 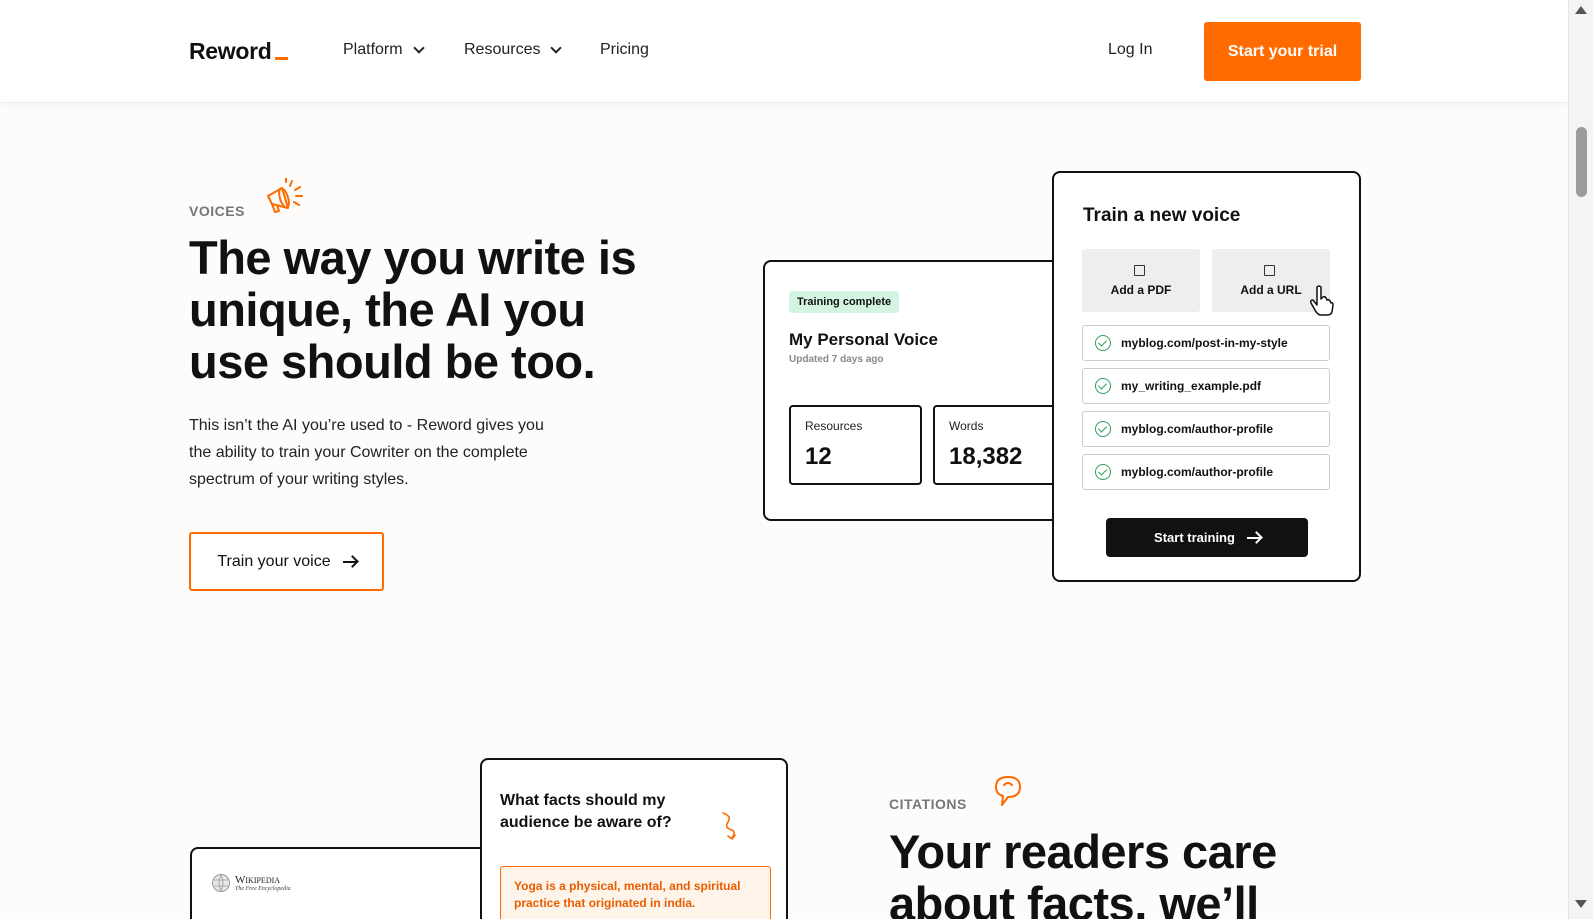 I want to click on squiggle-arrow-icon, so click(x=729, y=826).